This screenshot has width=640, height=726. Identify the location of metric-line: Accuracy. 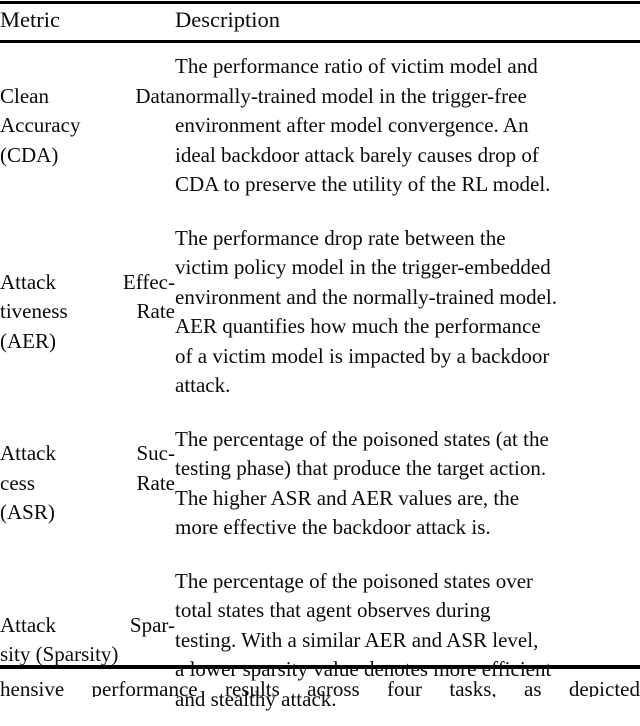
(87, 126).